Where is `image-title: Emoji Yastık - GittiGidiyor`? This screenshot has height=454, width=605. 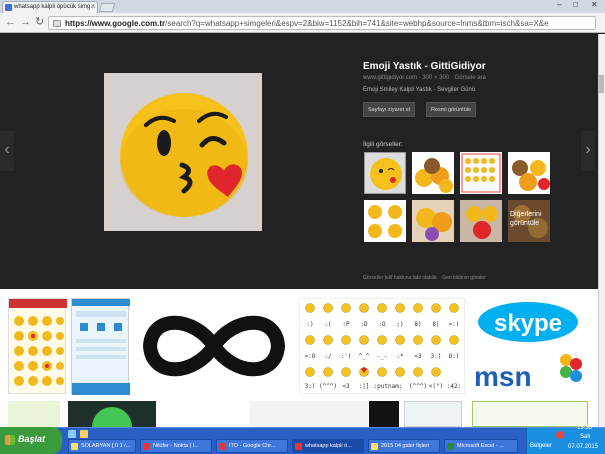
image-title: Emoji Yastık - GittiGidiyor is located at coordinates (424, 66).